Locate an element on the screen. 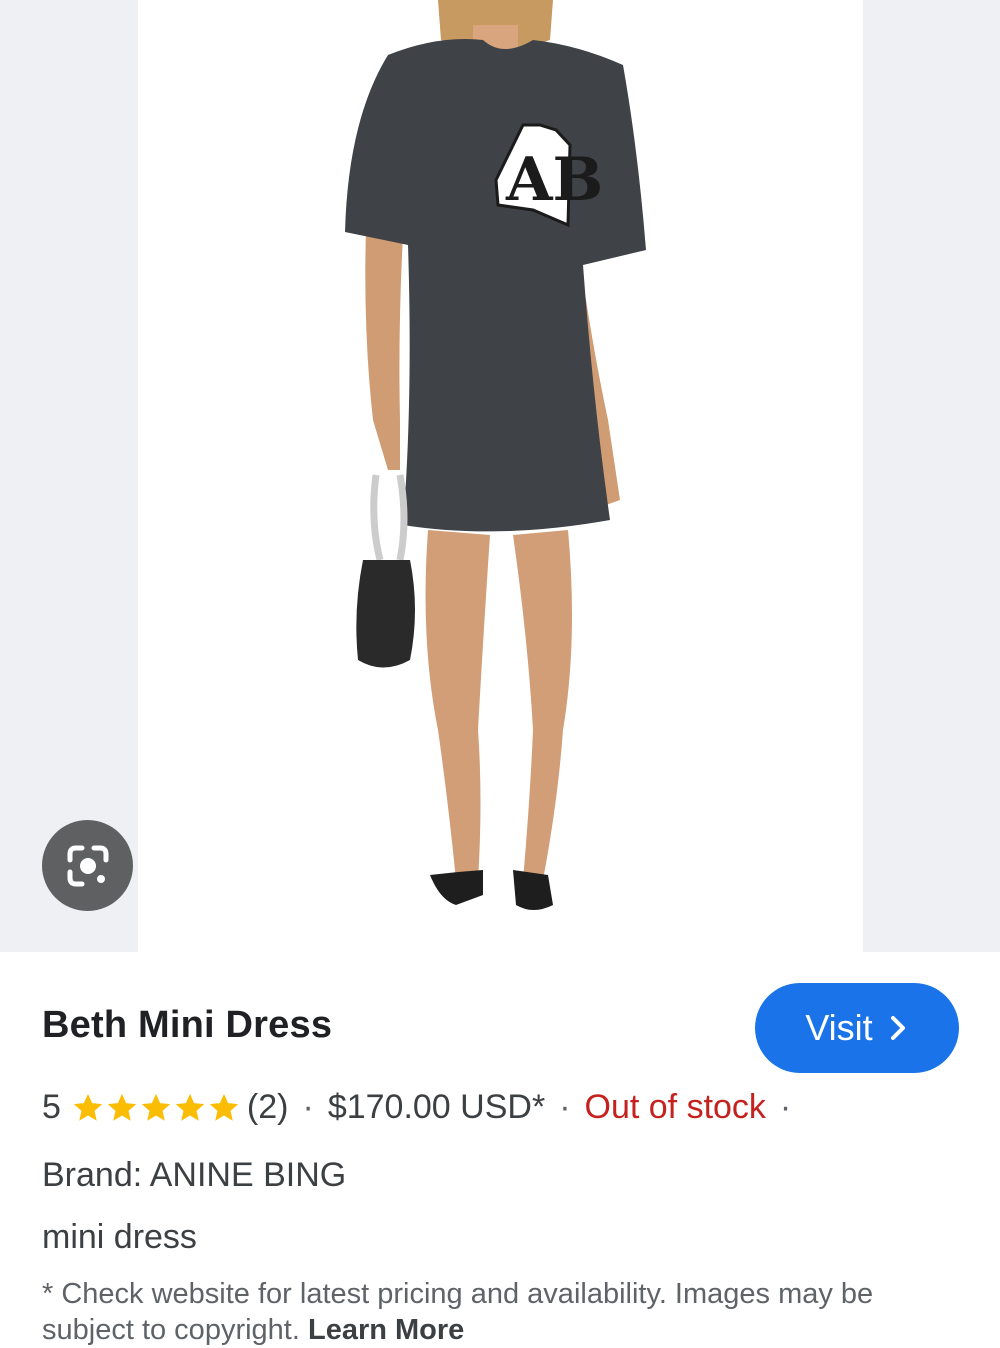 Image resolution: width=1000 pixels, height=1348 pixels. logo-patch-letters: AB is located at coordinates (554, 180).